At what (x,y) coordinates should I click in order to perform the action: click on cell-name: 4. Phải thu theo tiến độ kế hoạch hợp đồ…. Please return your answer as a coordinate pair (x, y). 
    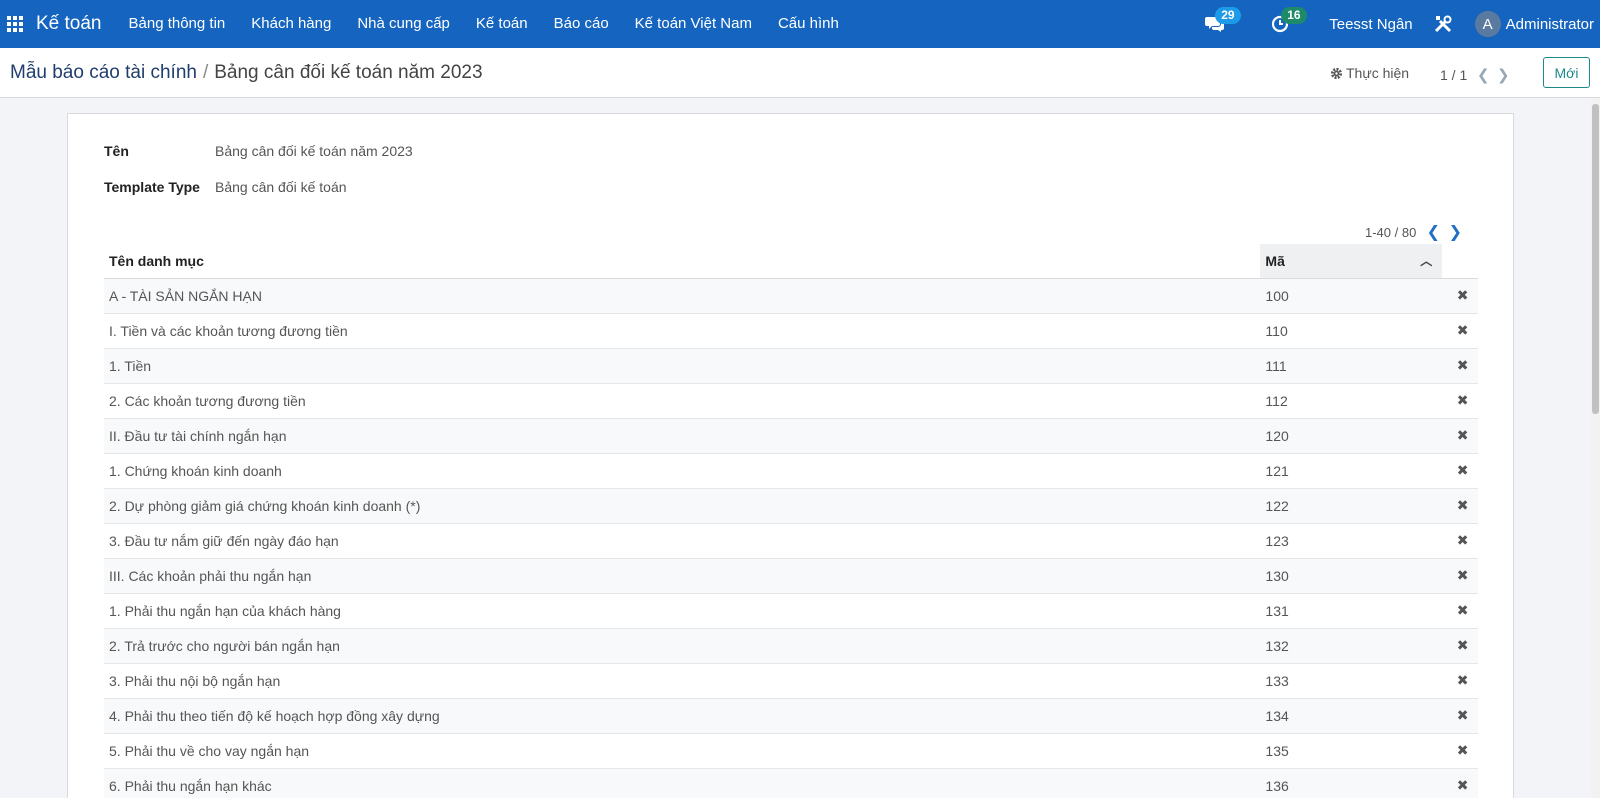
    Looking at the image, I should click on (682, 716).